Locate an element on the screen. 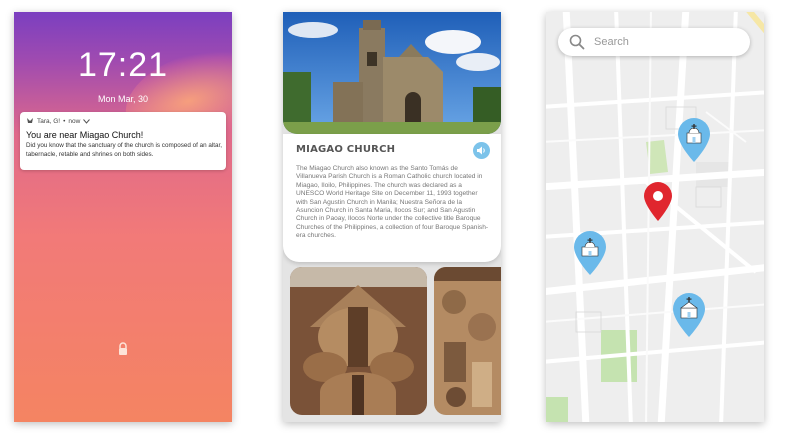 The height and width of the screenshot is (448, 800). notification-title: You are near Miagao Church! is located at coordinates (85, 135).